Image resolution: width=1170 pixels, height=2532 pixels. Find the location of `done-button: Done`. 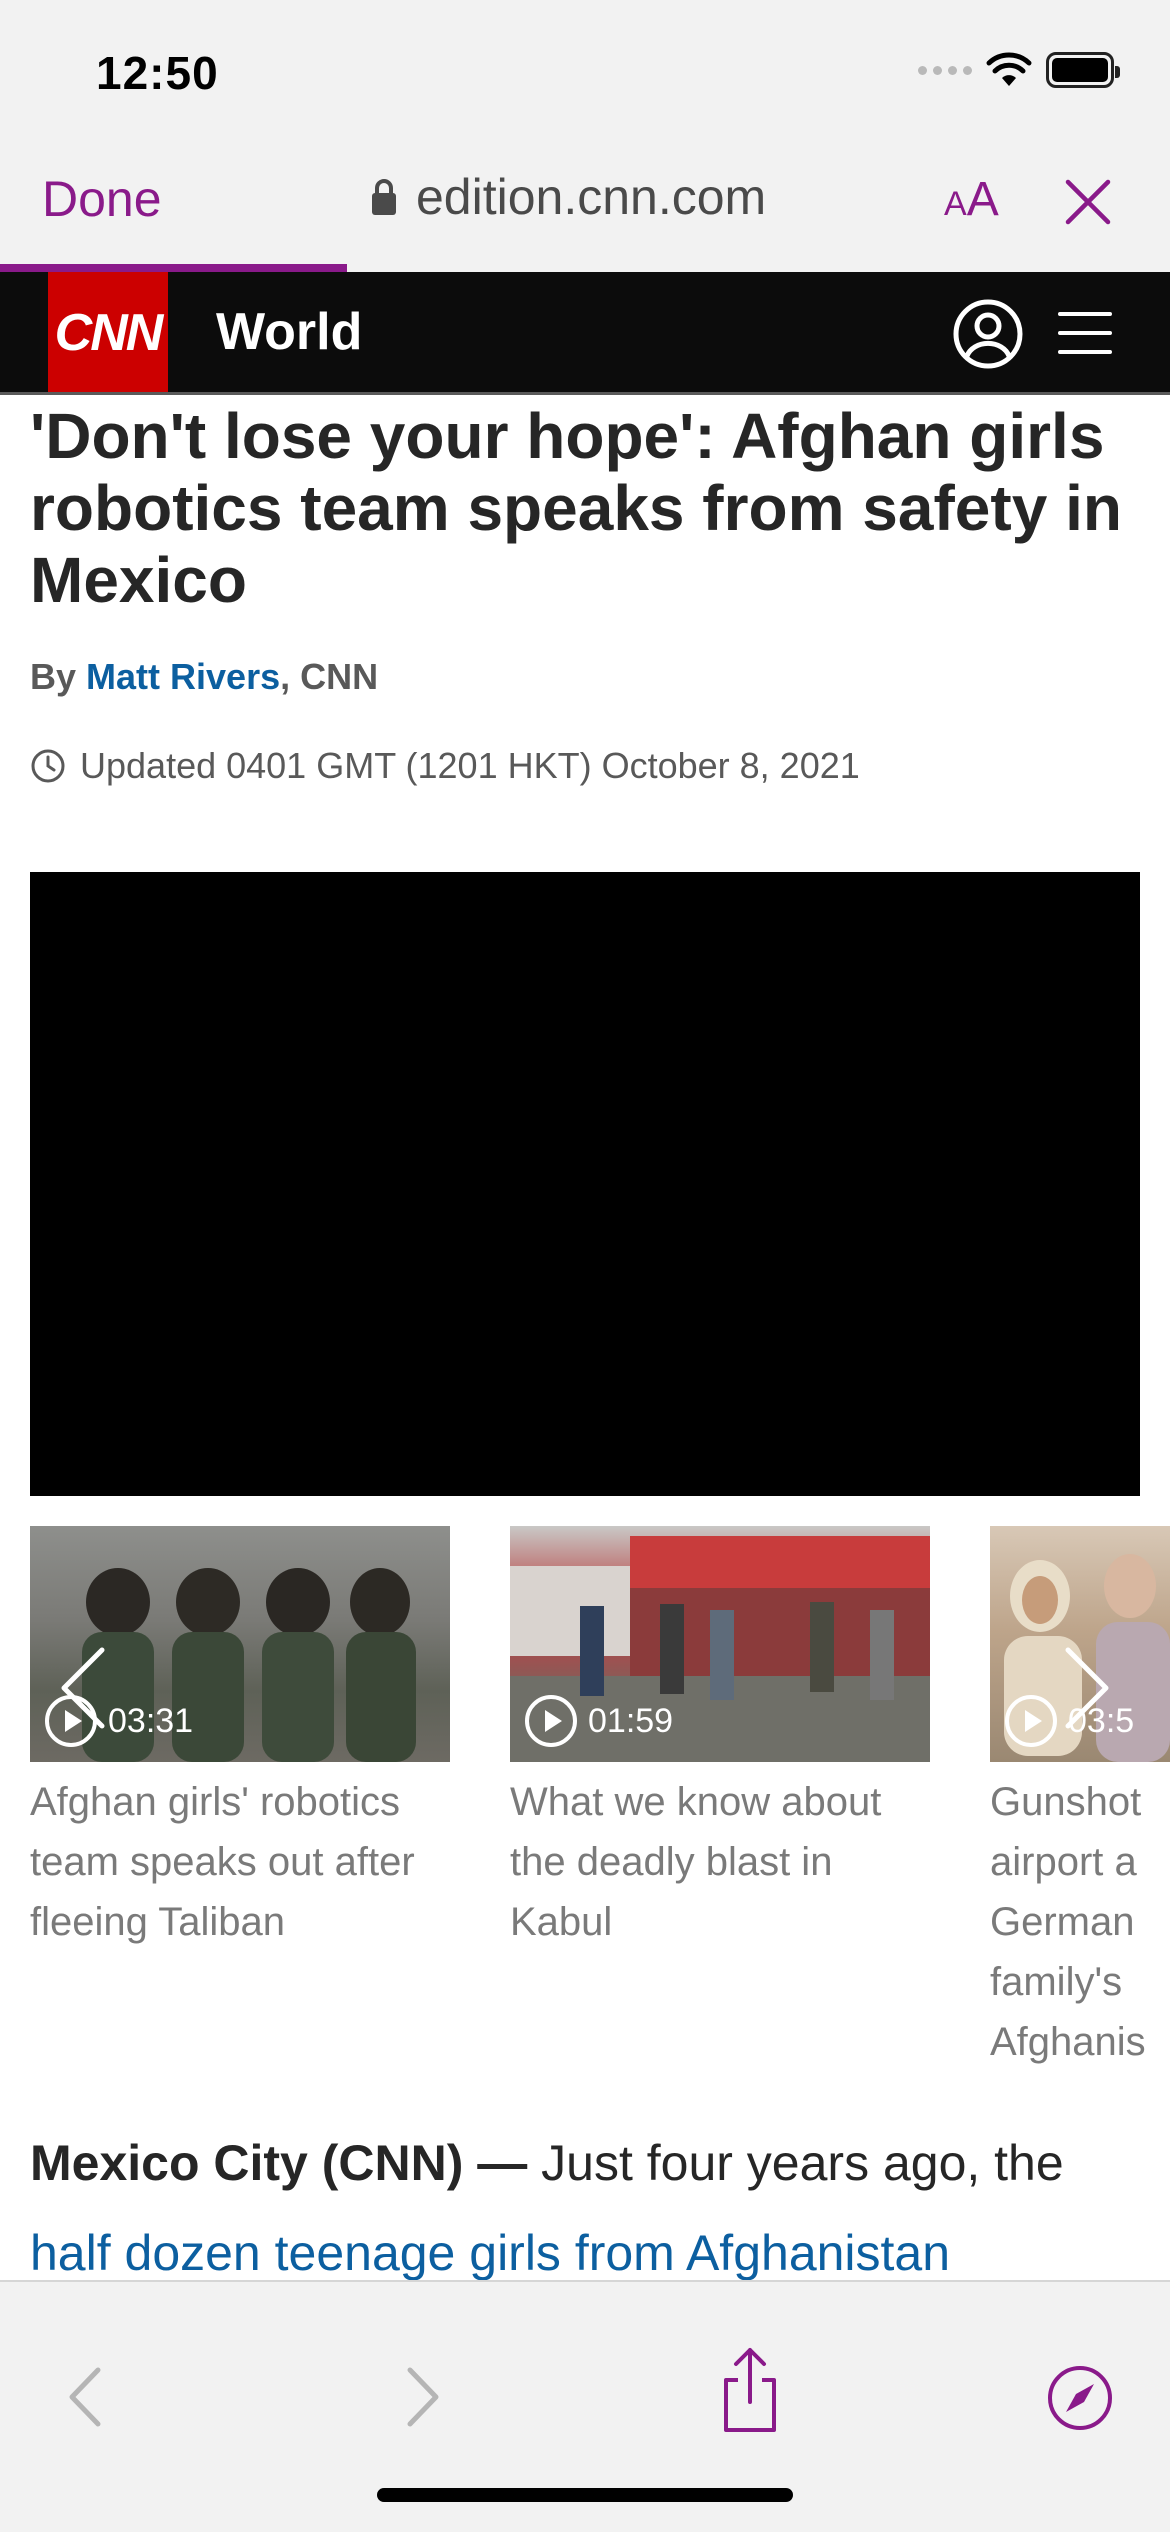

done-button: Done is located at coordinates (102, 199).